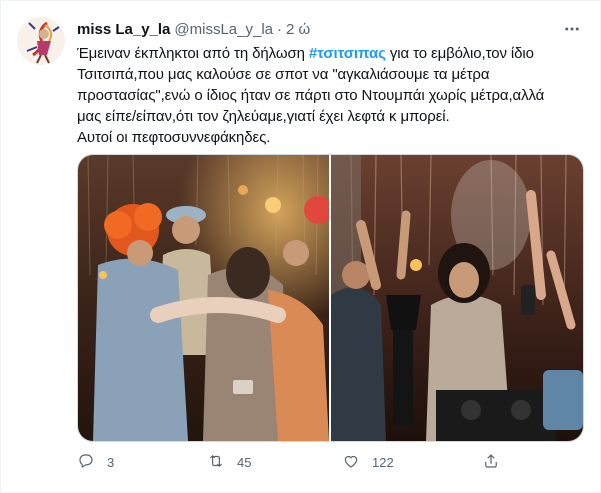  I want to click on tweet-actions: 3 45 122, so click(297, 462).